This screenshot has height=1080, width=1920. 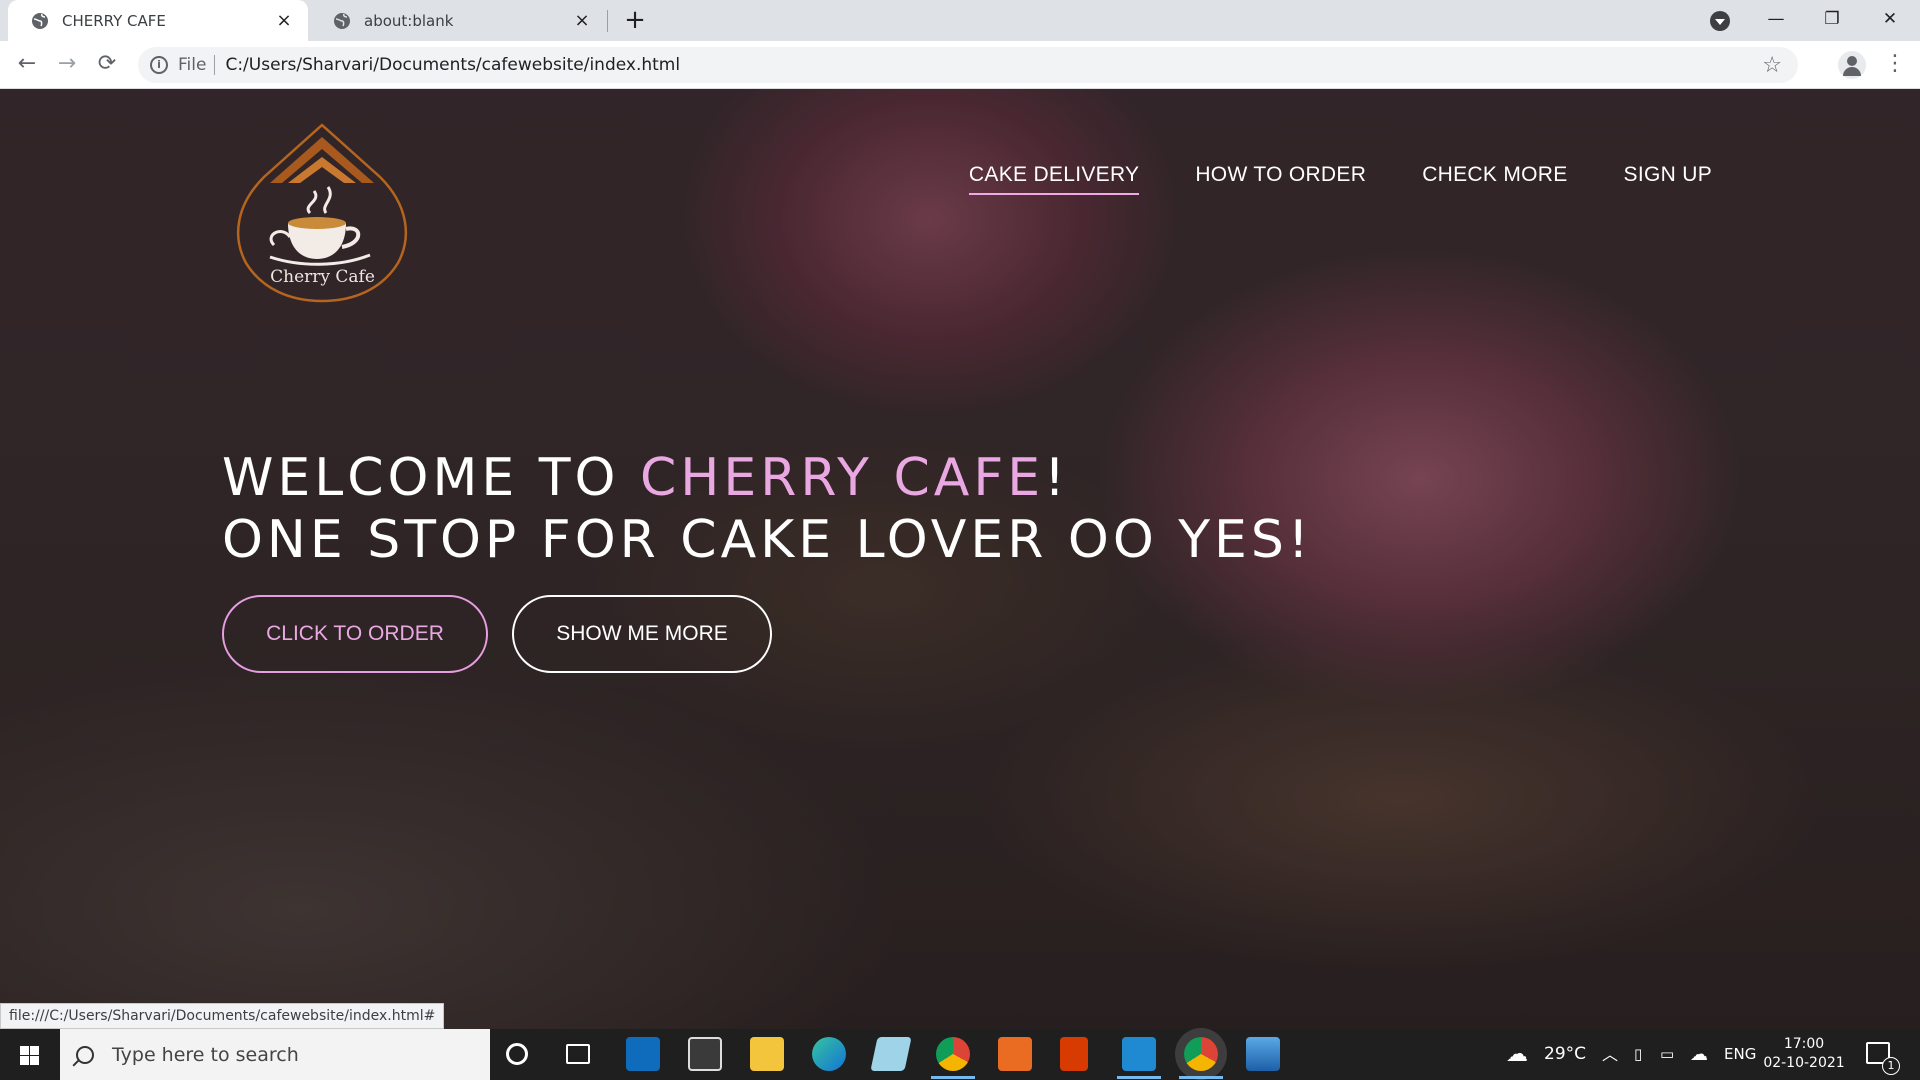 I want to click on hero-buttons: CLICK TO ORDER SHOW ME MORE, so click(x=497, y=634).